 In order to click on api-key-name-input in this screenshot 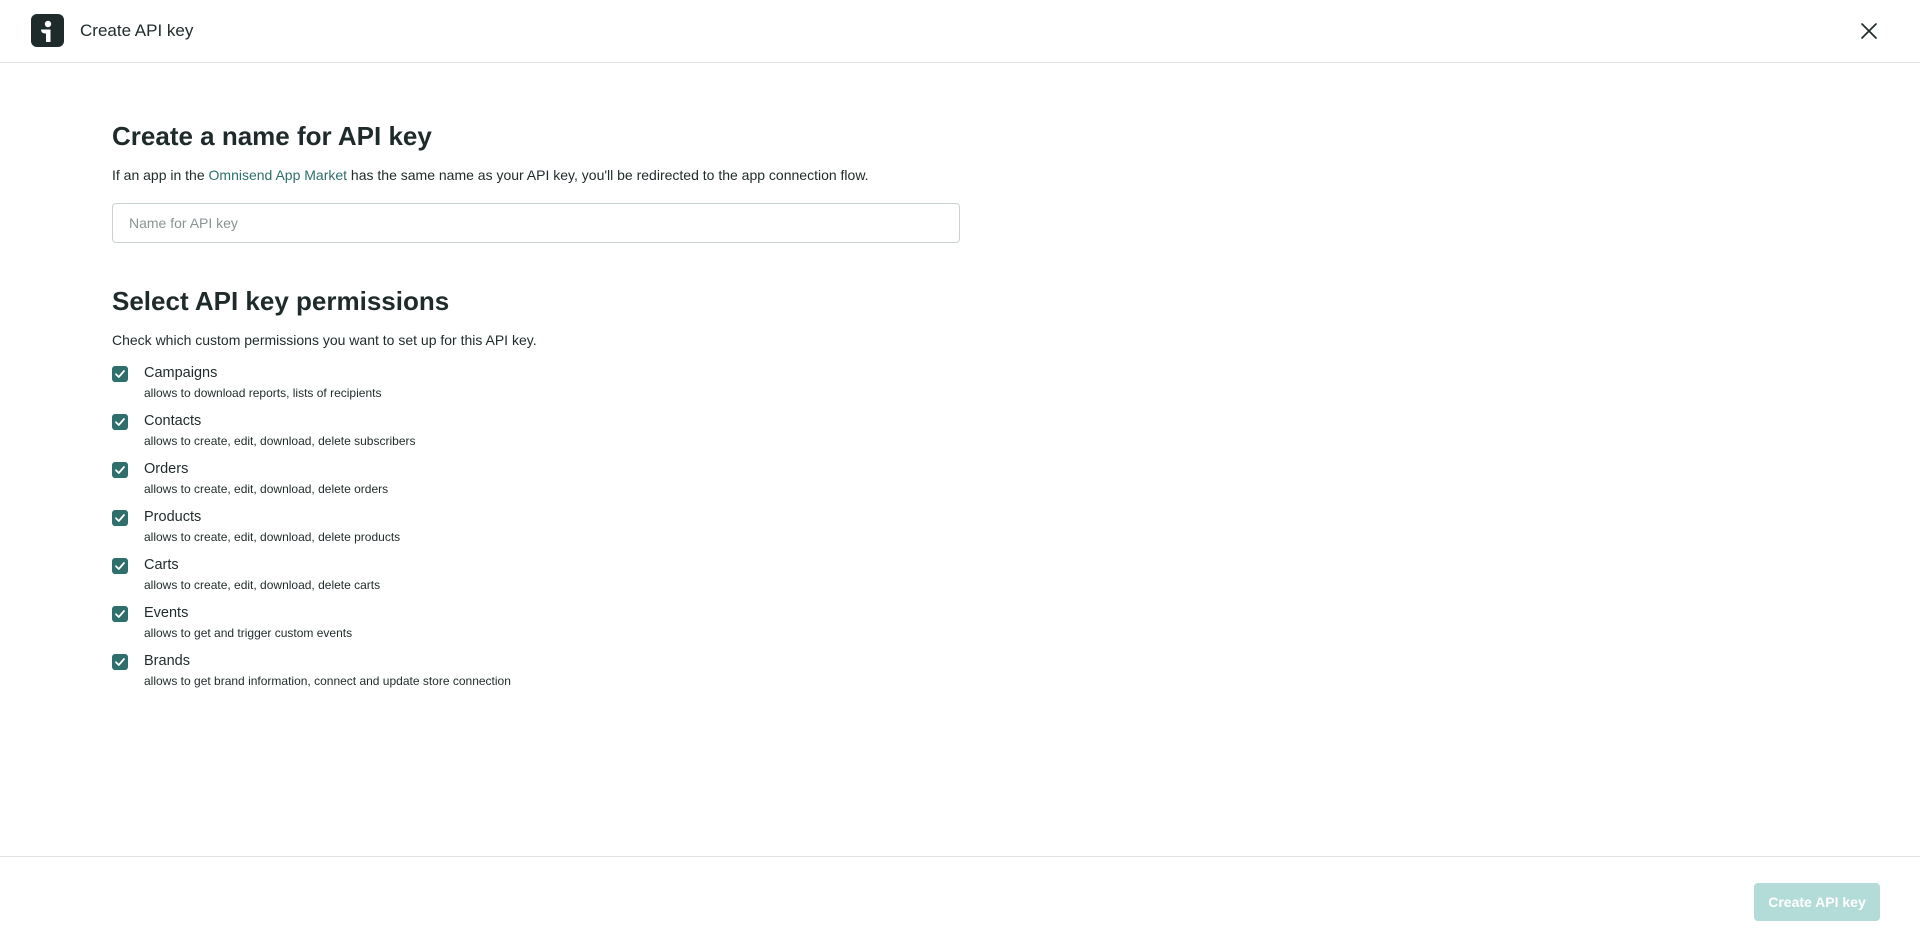, I will do `click(536, 223)`.